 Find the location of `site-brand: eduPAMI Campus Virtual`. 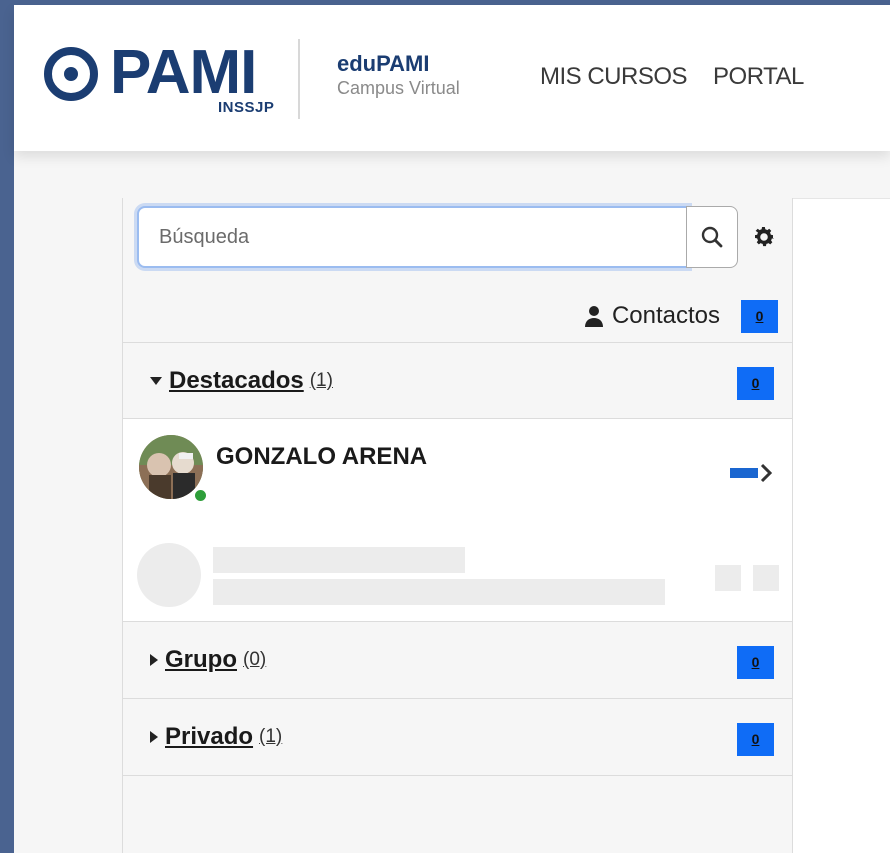

site-brand: eduPAMI Campus Virtual is located at coordinates (398, 75).